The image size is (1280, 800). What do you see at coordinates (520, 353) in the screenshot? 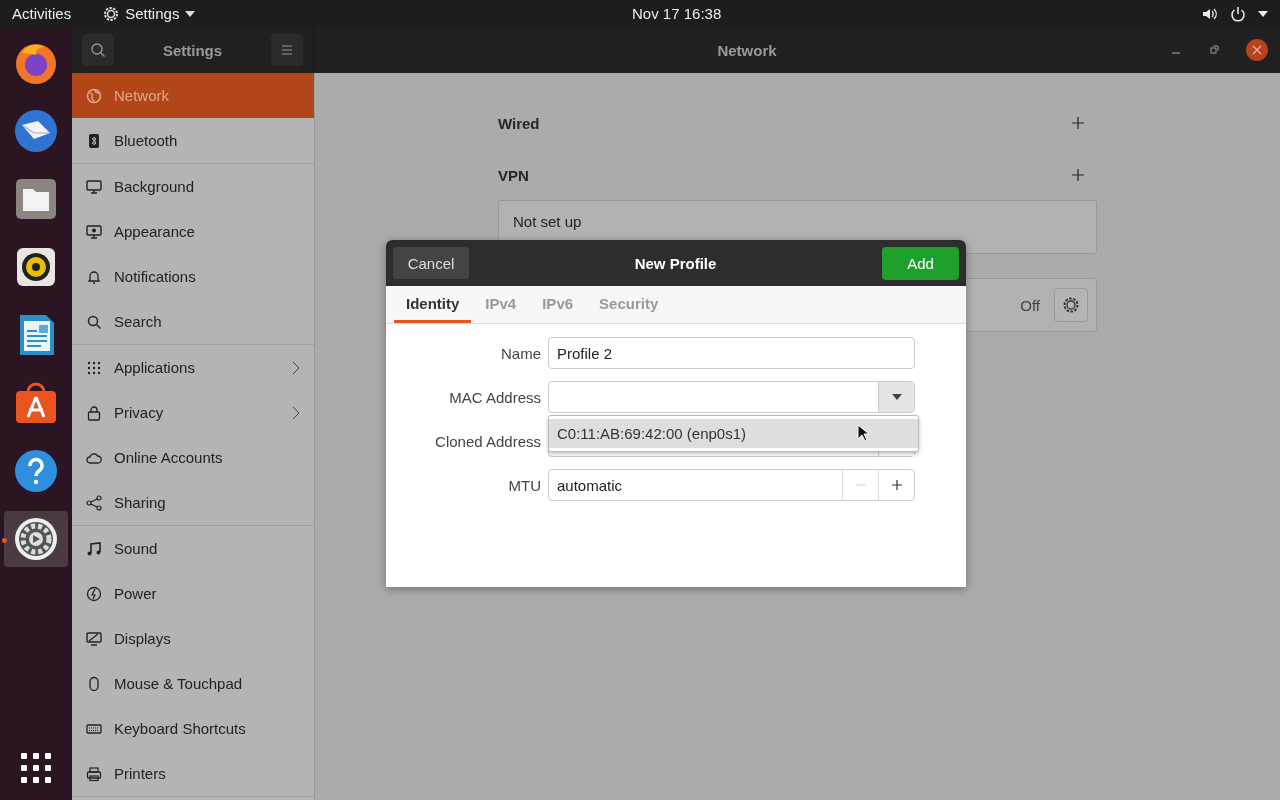
I see `field-label: Name` at bounding box center [520, 353].